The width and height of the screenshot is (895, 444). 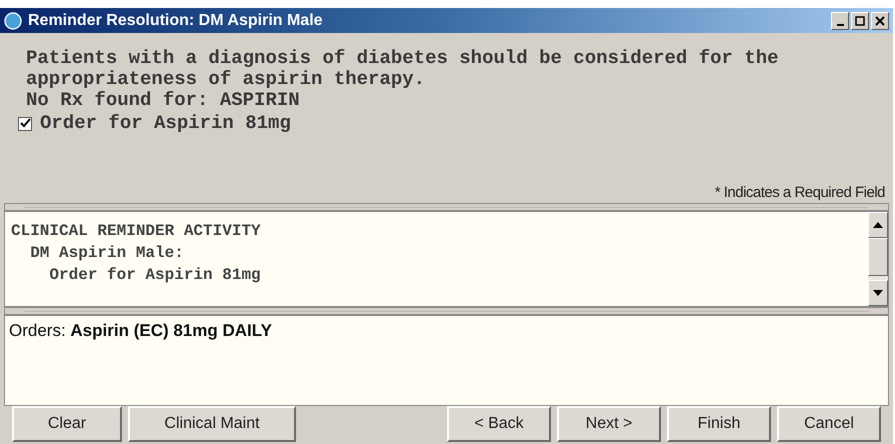 What do you see at coordinates (719, 424) in the screenshot?
I see `dialog-button: Finish` at bounding box center [719, 424].